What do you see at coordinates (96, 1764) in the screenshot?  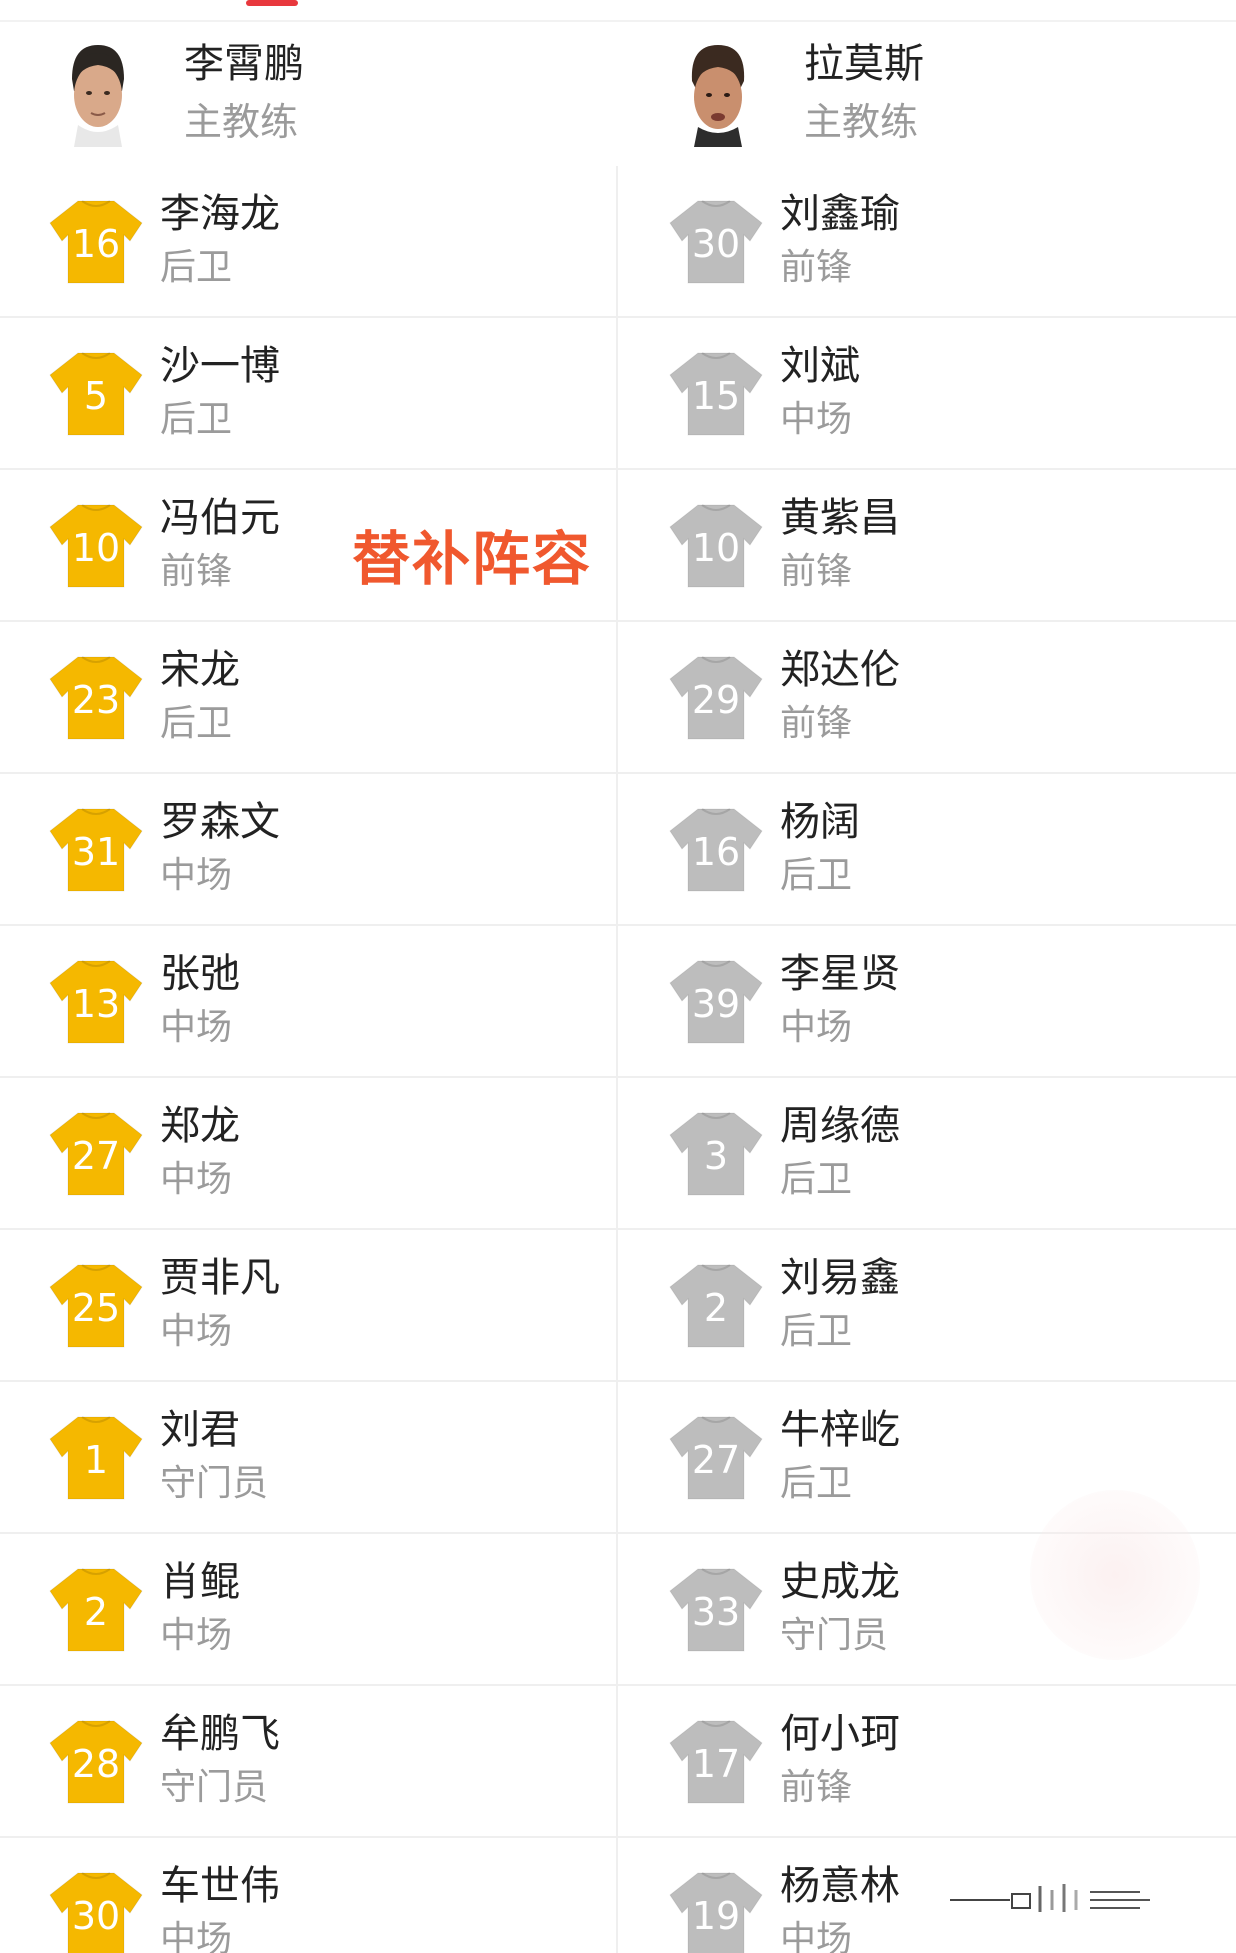 I see `jersey-number: 28` at bounding box center [96, 1764].